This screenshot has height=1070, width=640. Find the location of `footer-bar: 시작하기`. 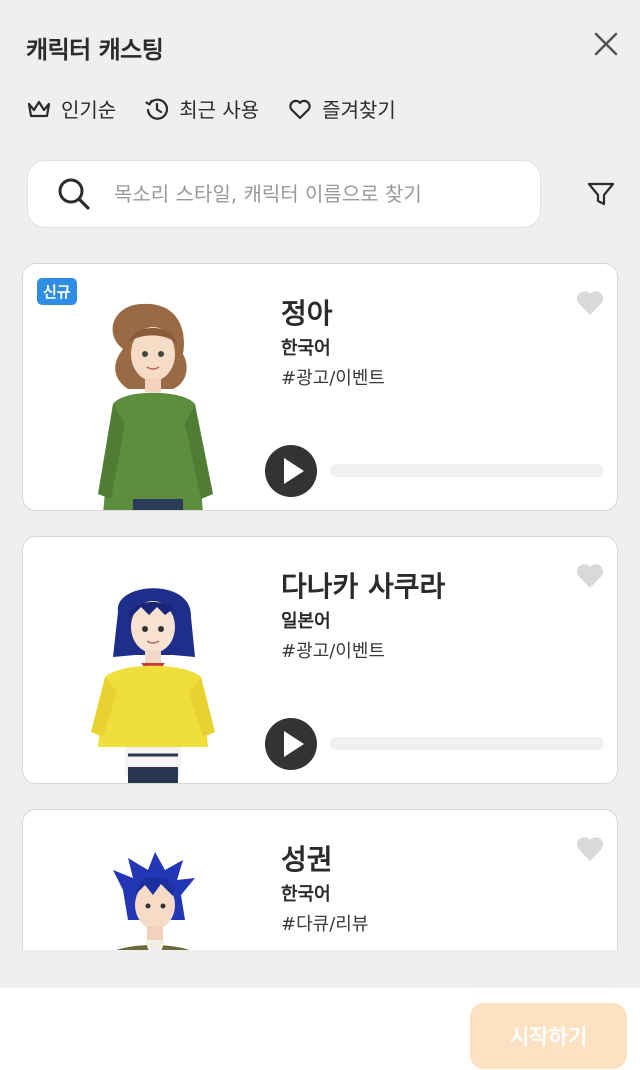

footer-bar: 시작하기 is located at coordinates (320, 1029).